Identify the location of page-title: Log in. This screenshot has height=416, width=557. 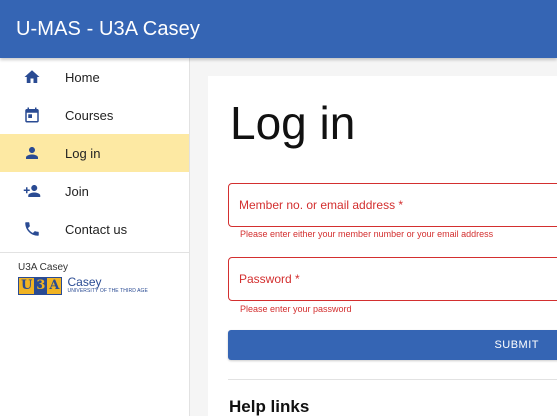
(293, 123).